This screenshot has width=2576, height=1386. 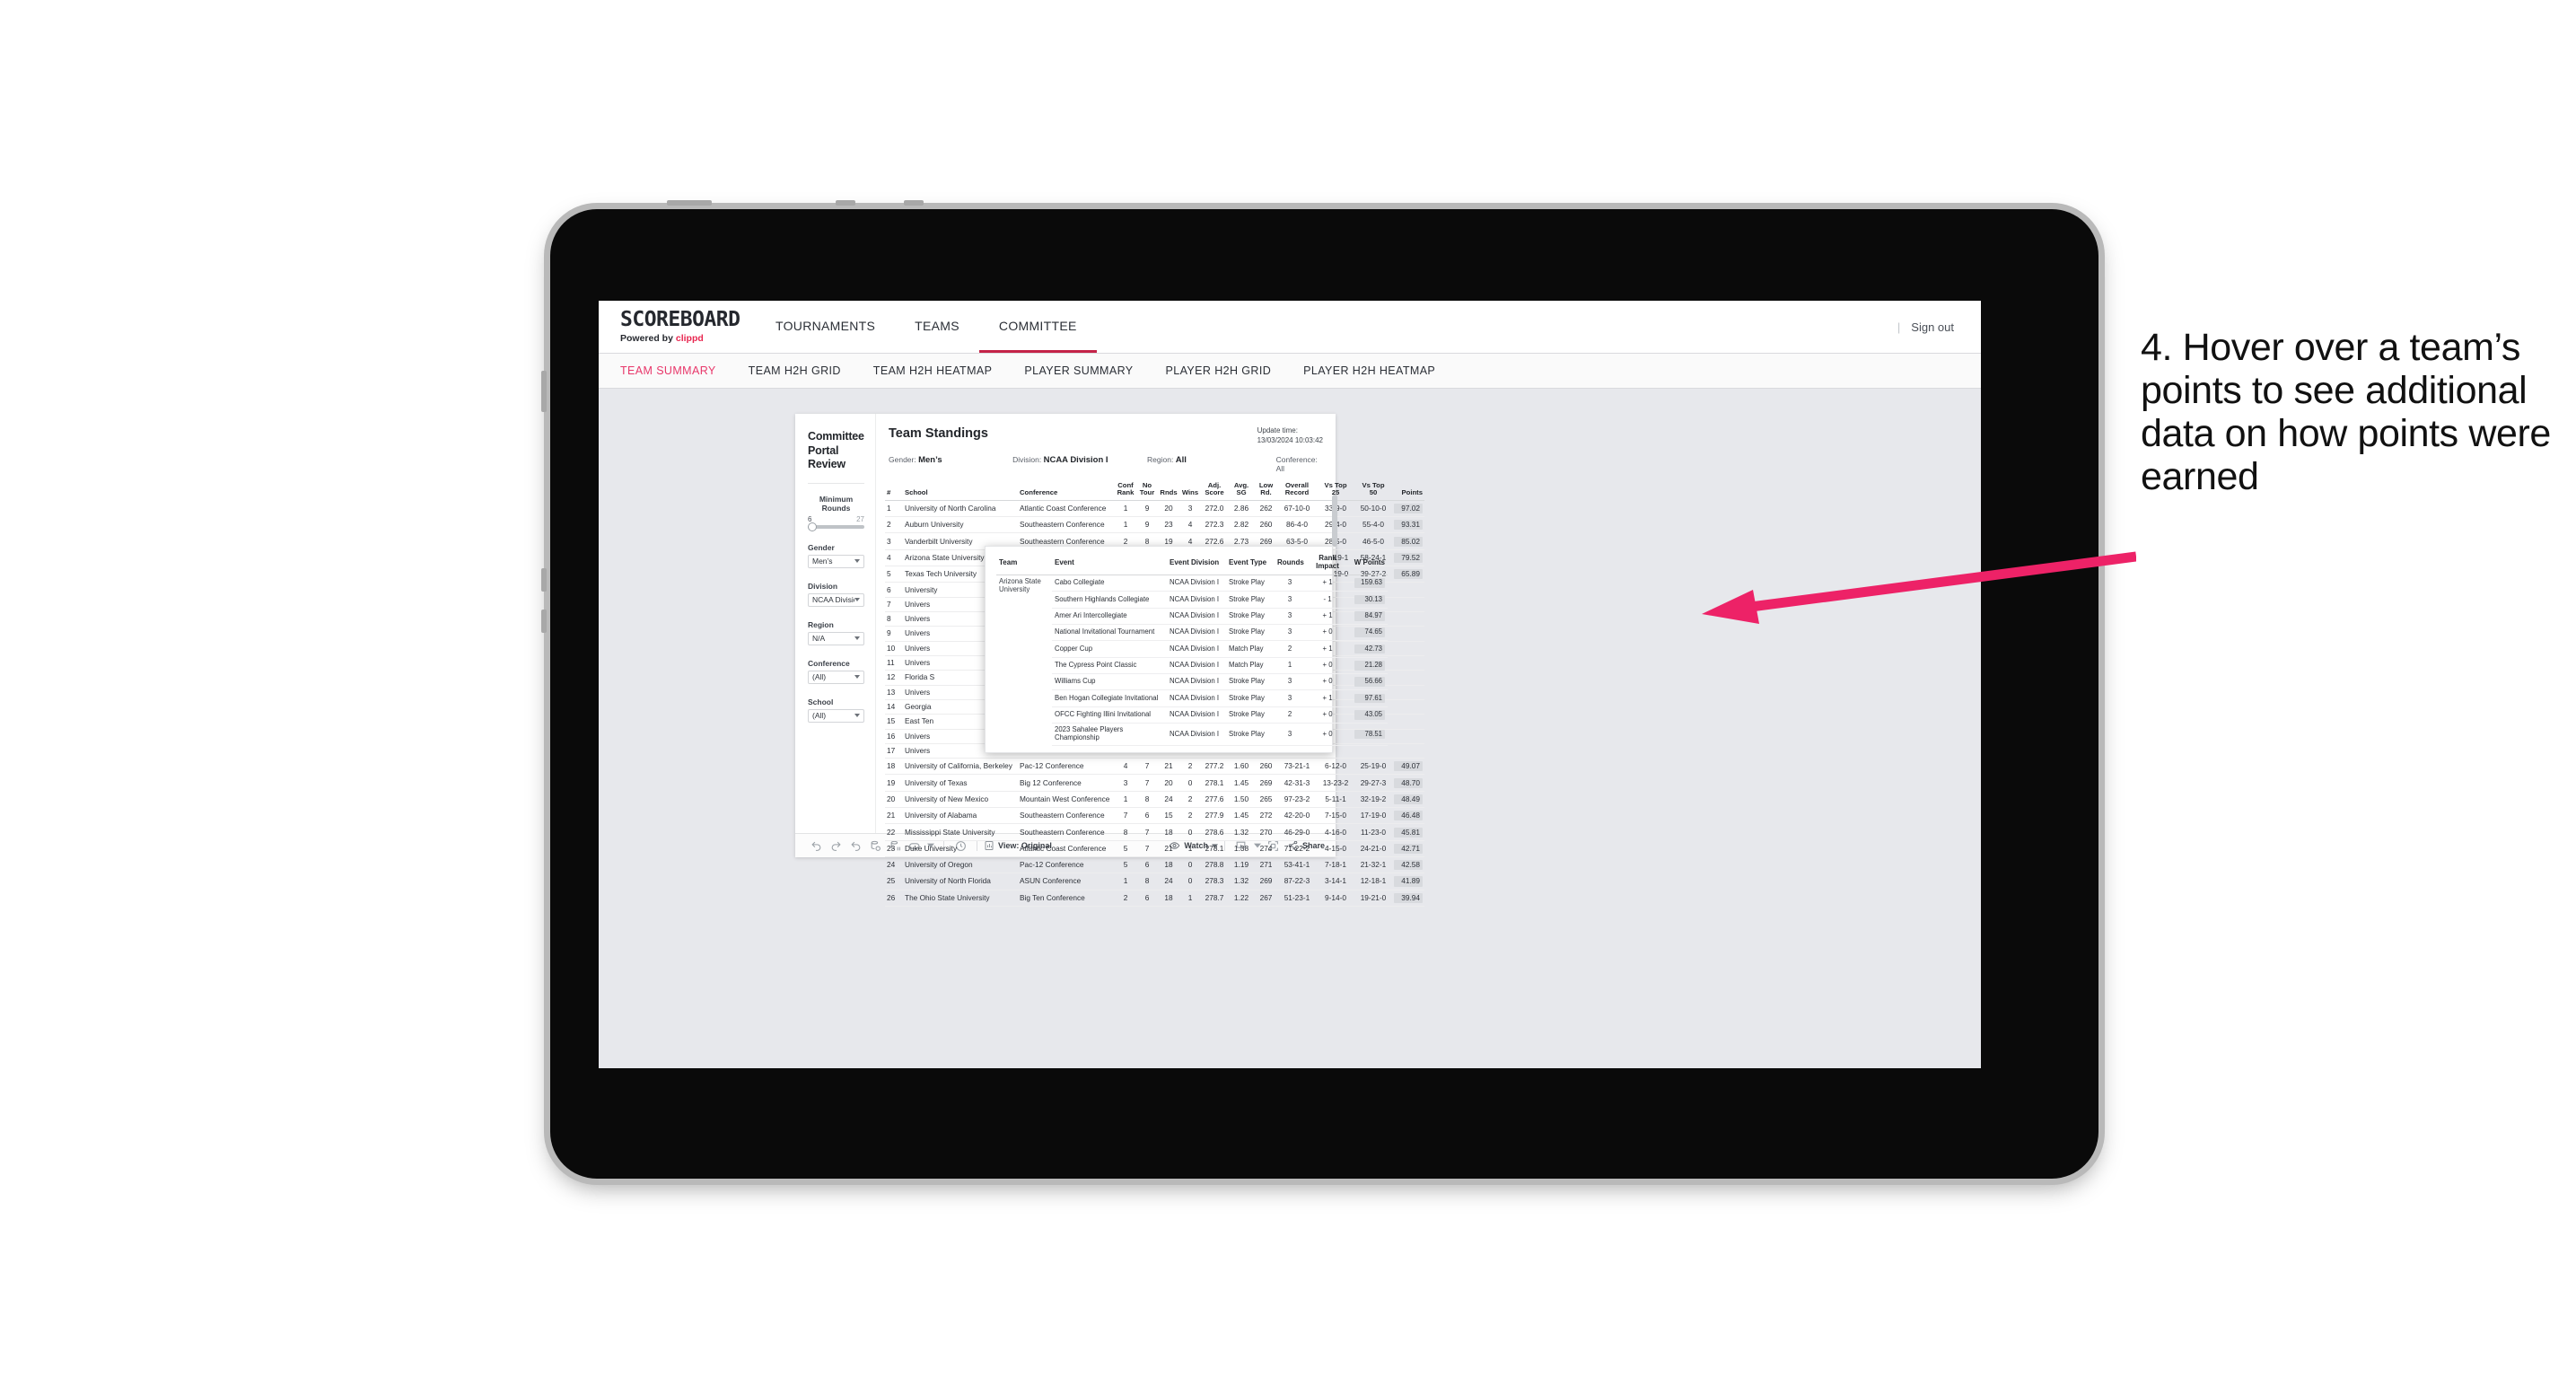 What do you see at coordinates (1125, 525) in the screenshot?
I see `cell-confrank: 1` at bounding box center [1125, 525].